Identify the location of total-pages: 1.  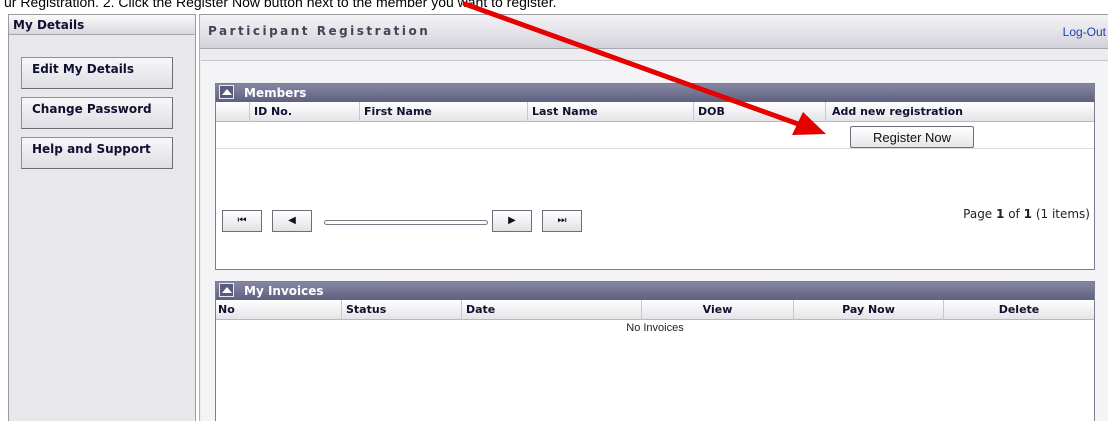
(1027, 214).